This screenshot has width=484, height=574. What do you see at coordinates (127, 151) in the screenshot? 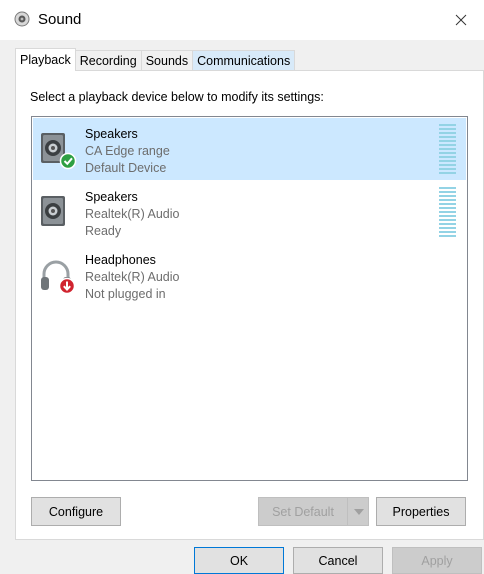
I see `device-description: CA Edge range` at bounding box center [127, 151].